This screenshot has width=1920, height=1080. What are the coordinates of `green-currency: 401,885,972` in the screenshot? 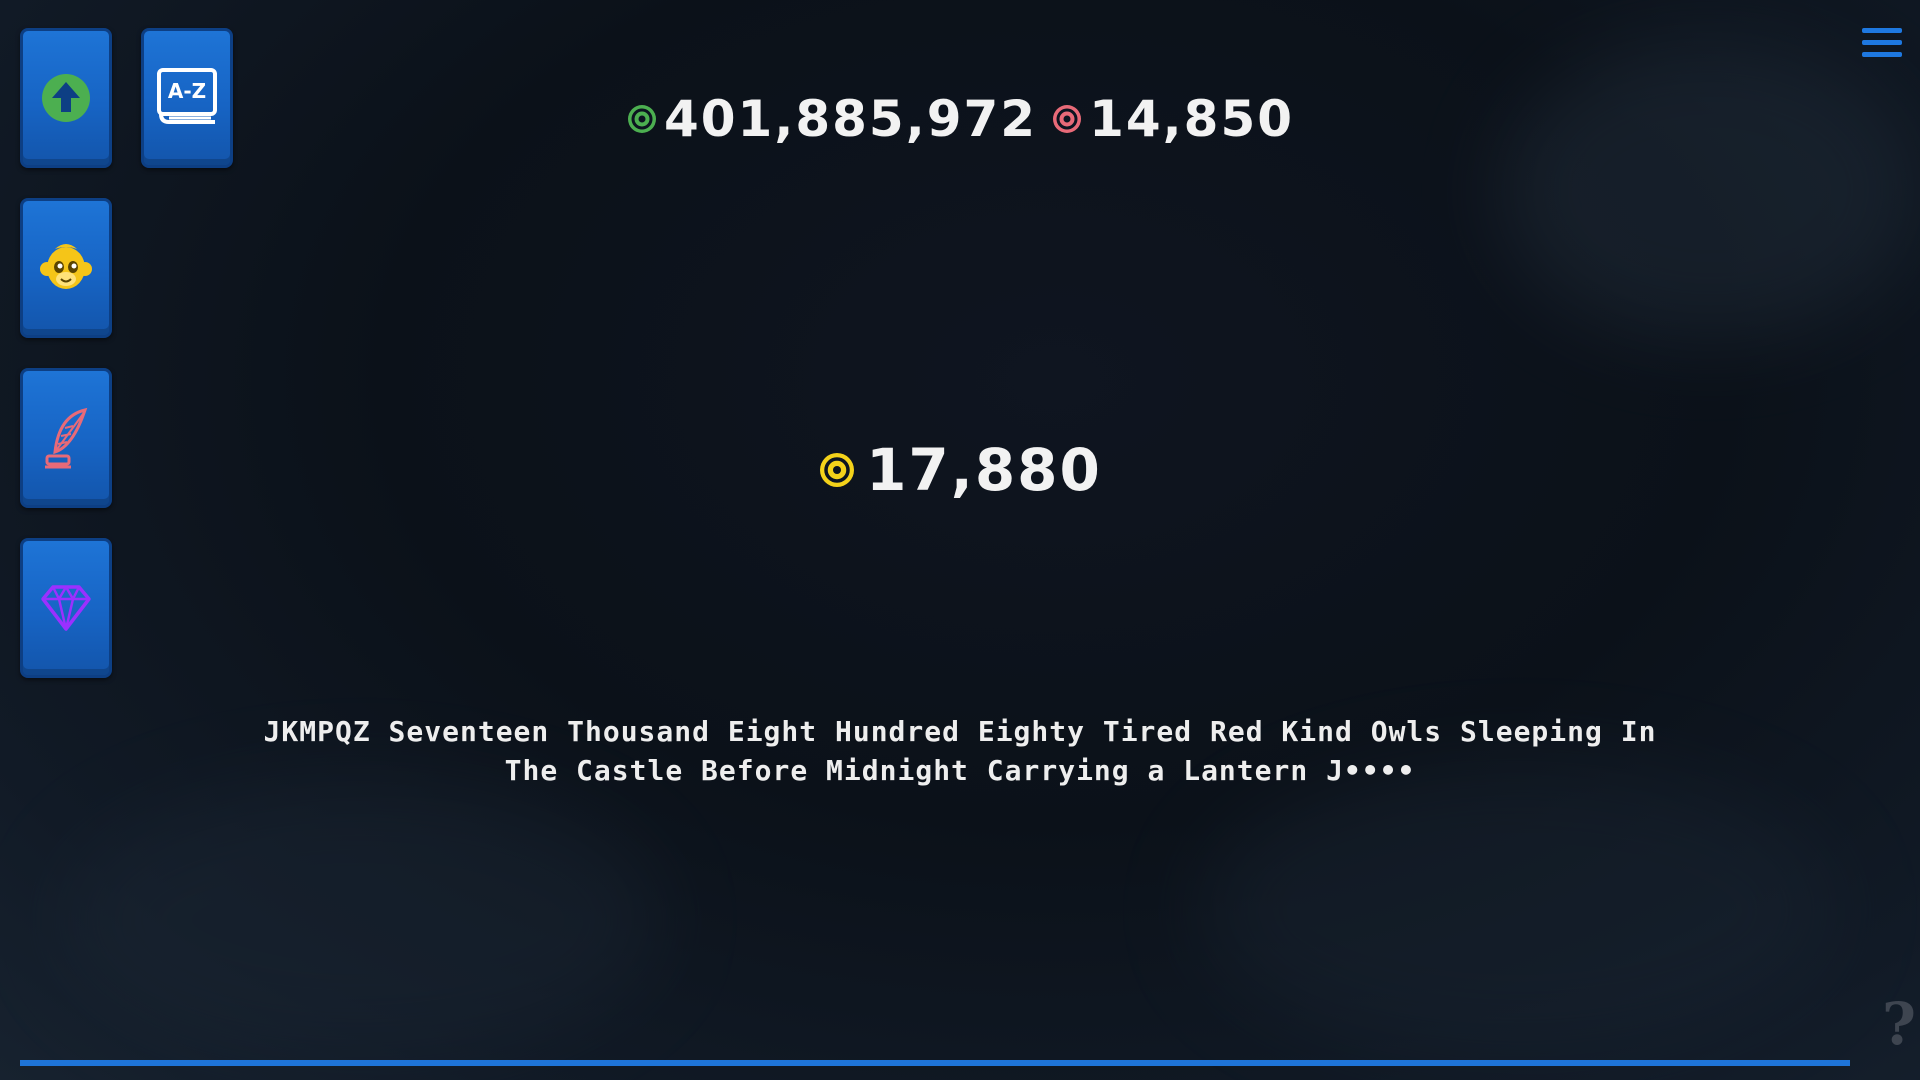 It's located at (831, 119).